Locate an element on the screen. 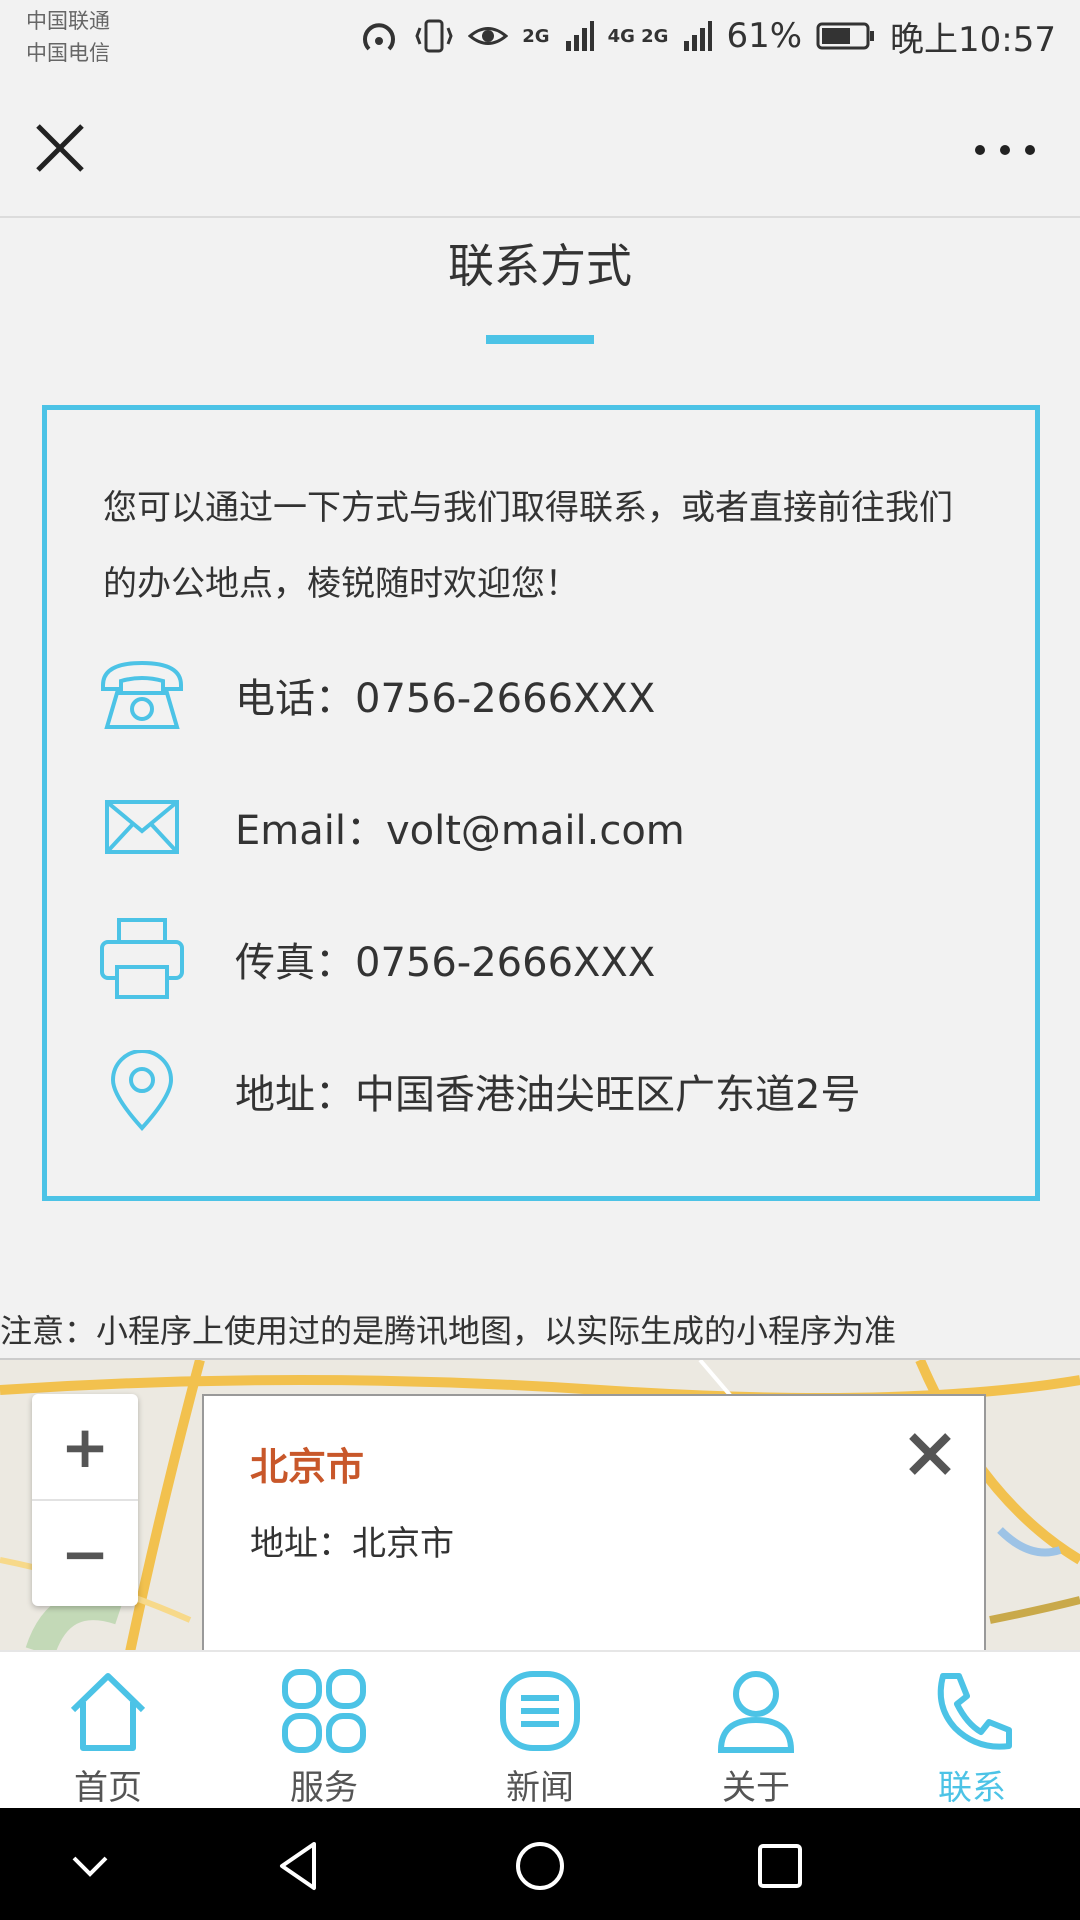 This screenshot has height=1920, width=1080. status-icons: 2G 4G 2G 61% 晚上10:57 is located at coordinates (707, 37).